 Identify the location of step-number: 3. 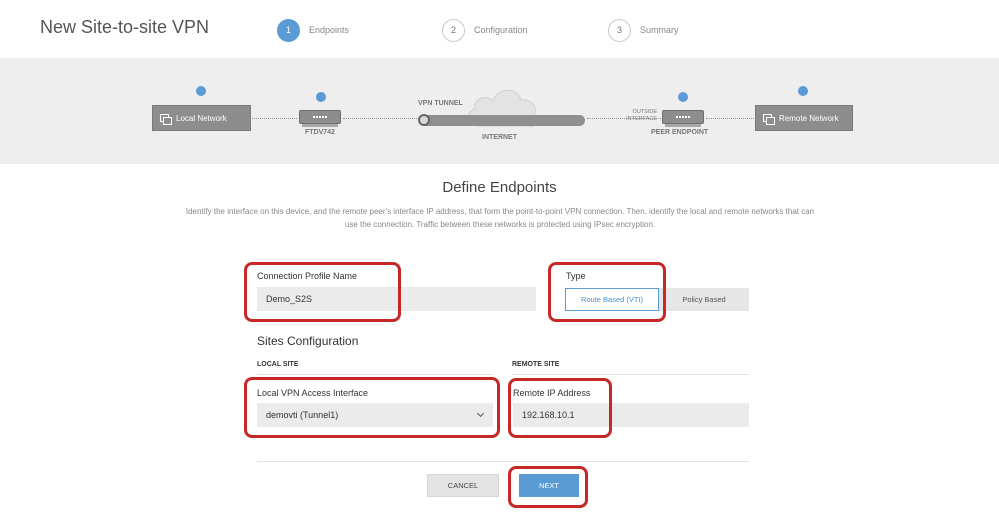
(619, 30).